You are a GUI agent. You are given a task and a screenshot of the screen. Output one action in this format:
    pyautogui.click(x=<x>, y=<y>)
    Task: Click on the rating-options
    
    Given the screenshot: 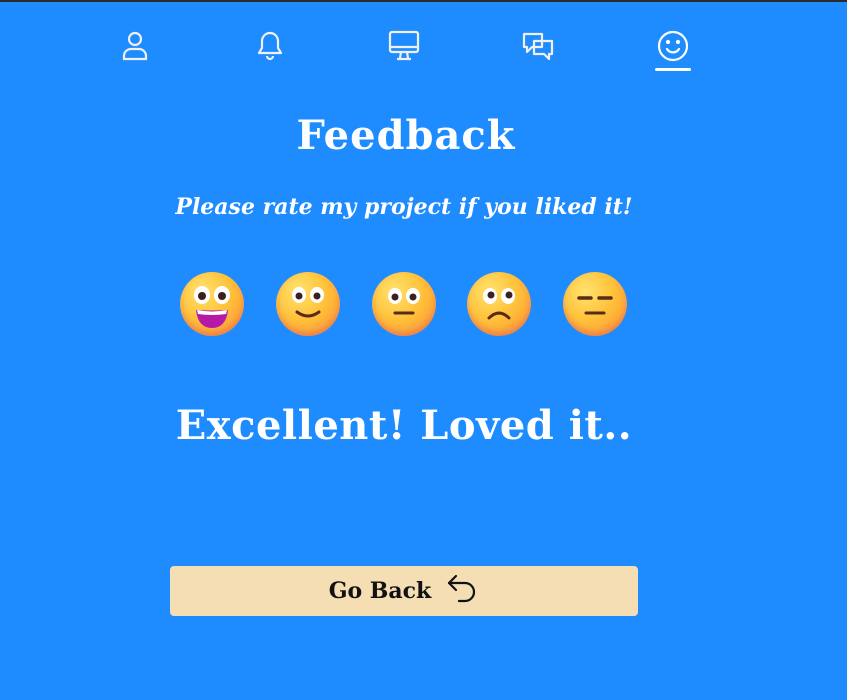 What is the action you would take?
    pyautogui.click(x=423, y=307)
    